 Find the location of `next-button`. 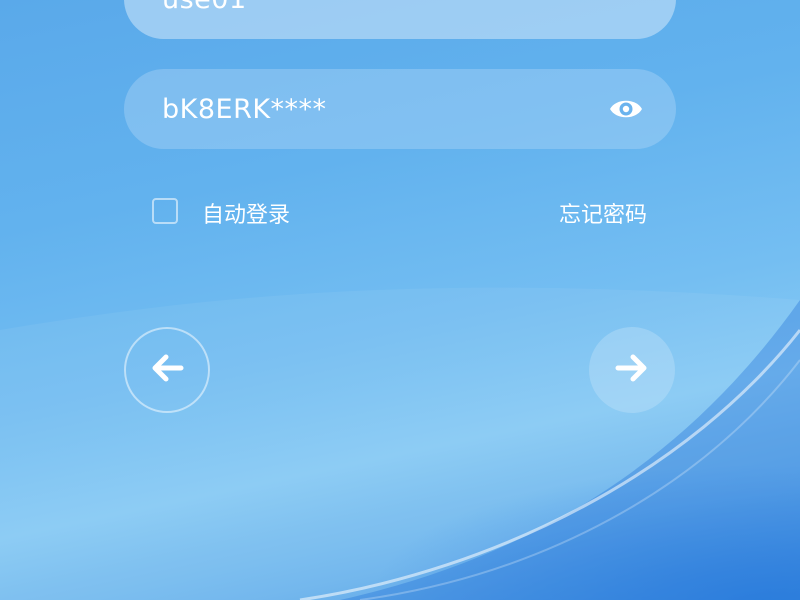

next-button is located at coordinates (632, 370).